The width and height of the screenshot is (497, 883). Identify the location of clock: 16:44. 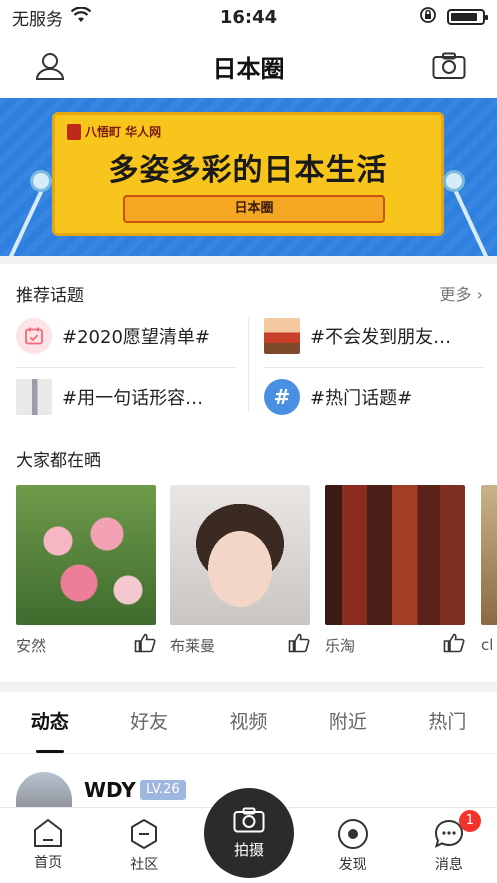
(248, 17).